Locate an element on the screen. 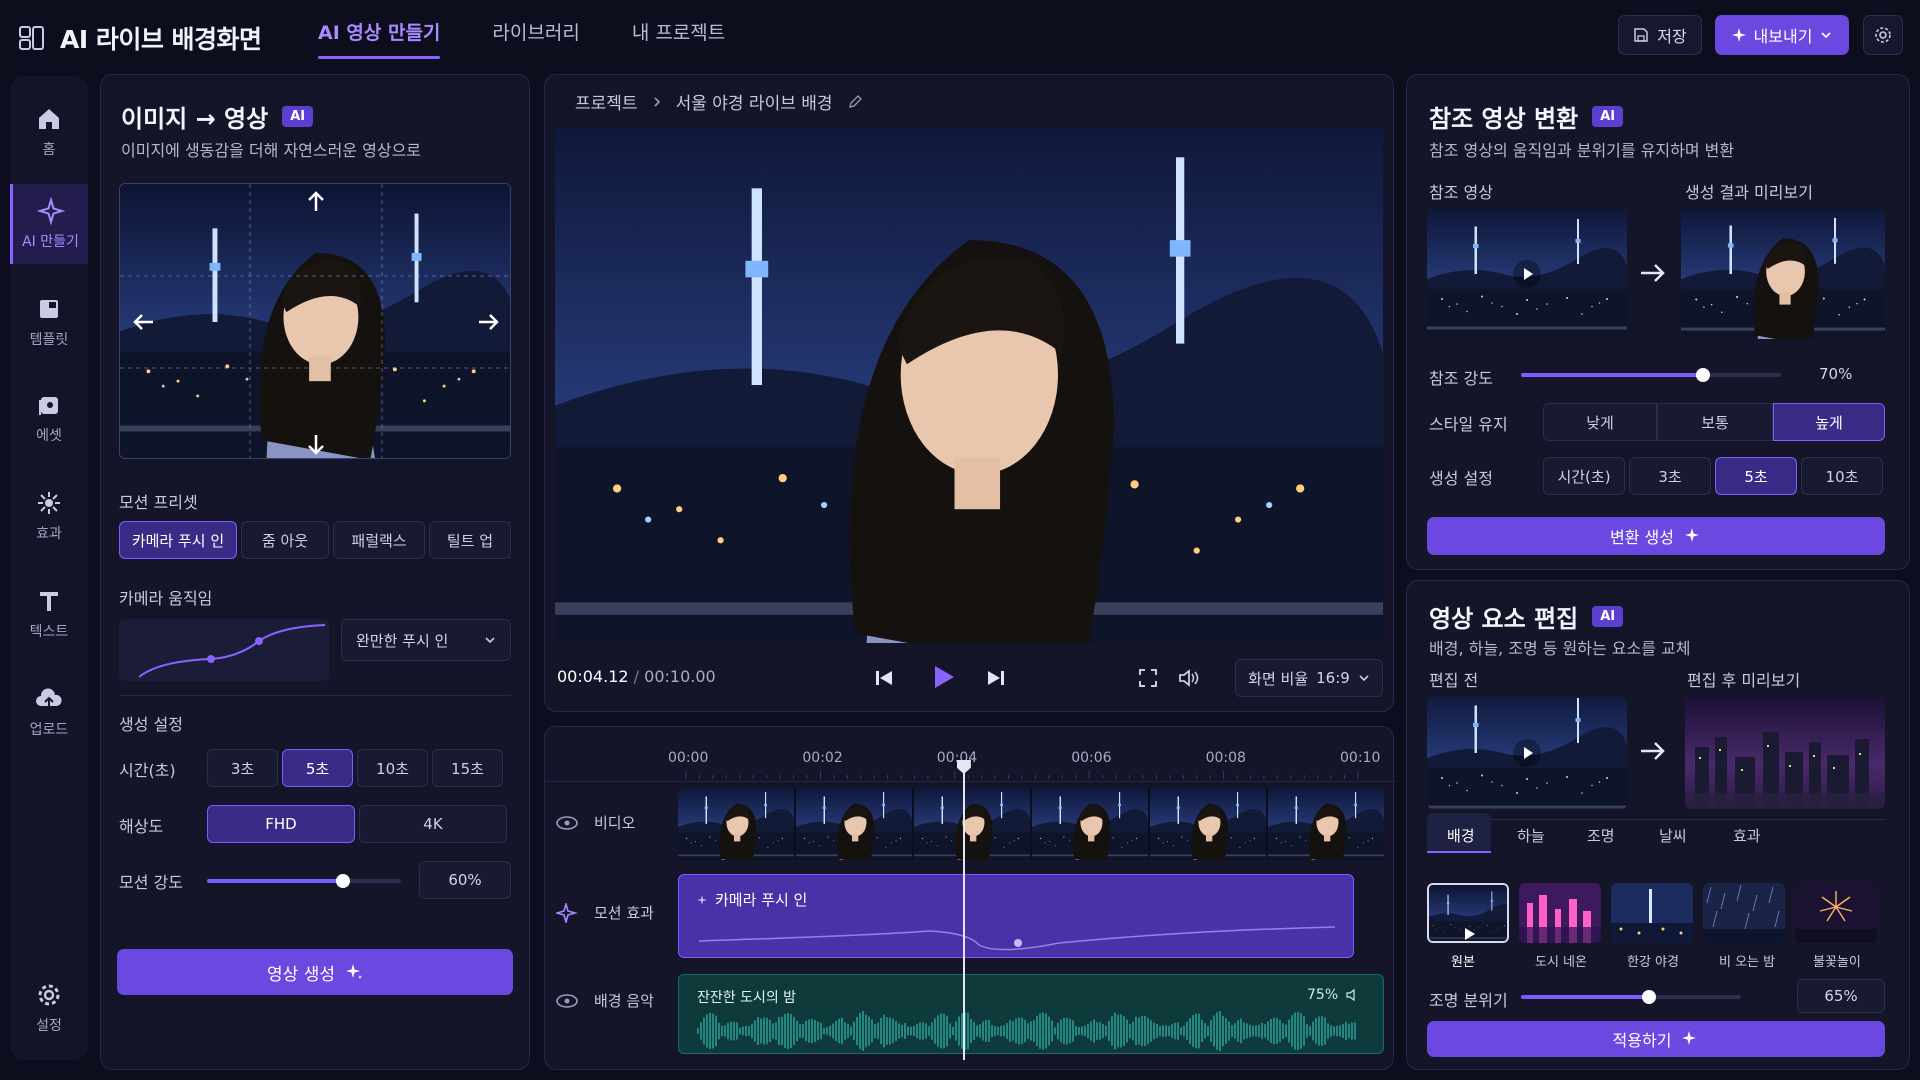  lighting-mood-slider is located at coordinates (1631, 997).